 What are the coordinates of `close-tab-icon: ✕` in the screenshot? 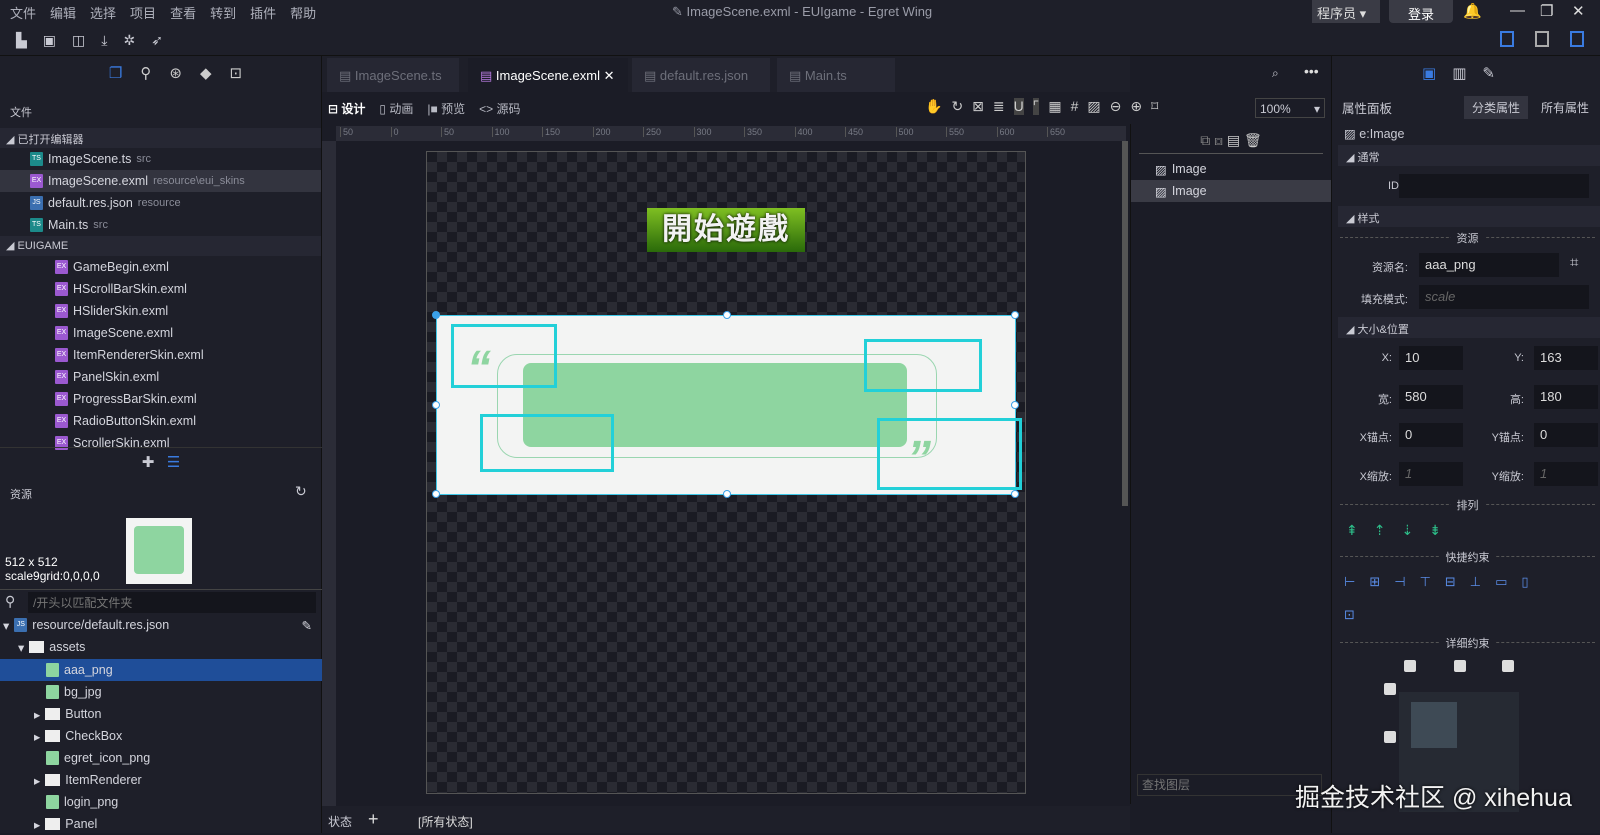 It's located at (609, 75).